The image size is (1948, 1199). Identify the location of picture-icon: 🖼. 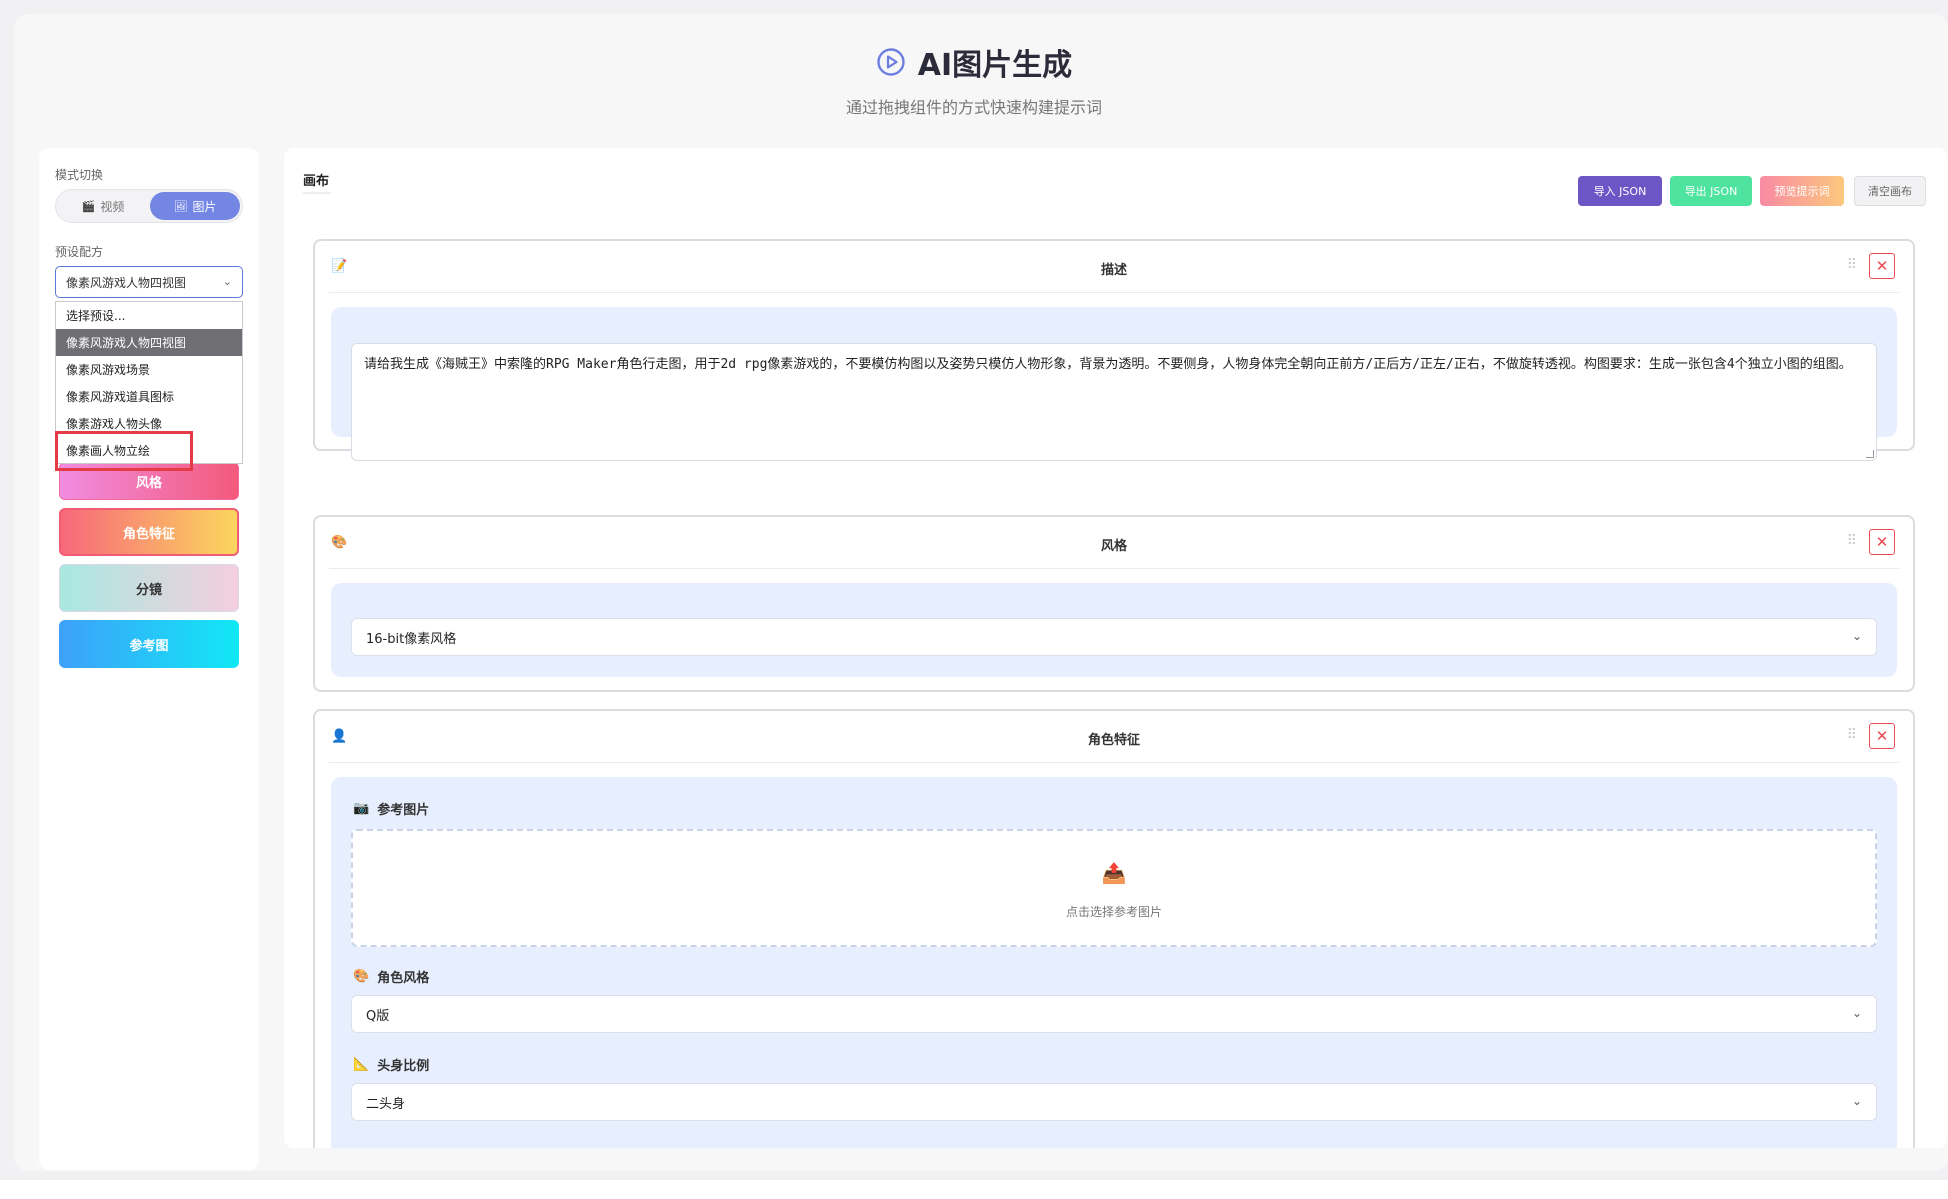
(180, 206).